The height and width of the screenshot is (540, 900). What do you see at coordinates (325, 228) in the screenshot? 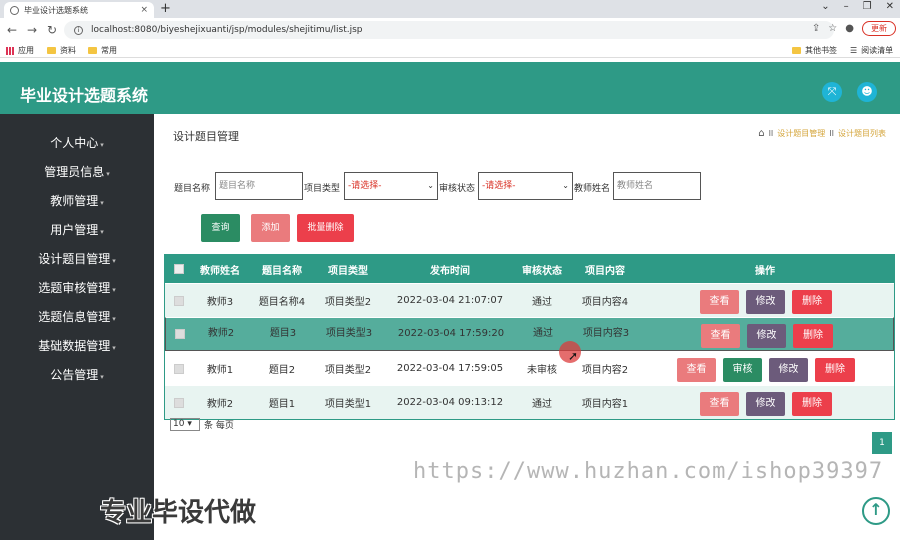
I see `batch-delete-button: 批量删除` at bounding box center [325, 228].